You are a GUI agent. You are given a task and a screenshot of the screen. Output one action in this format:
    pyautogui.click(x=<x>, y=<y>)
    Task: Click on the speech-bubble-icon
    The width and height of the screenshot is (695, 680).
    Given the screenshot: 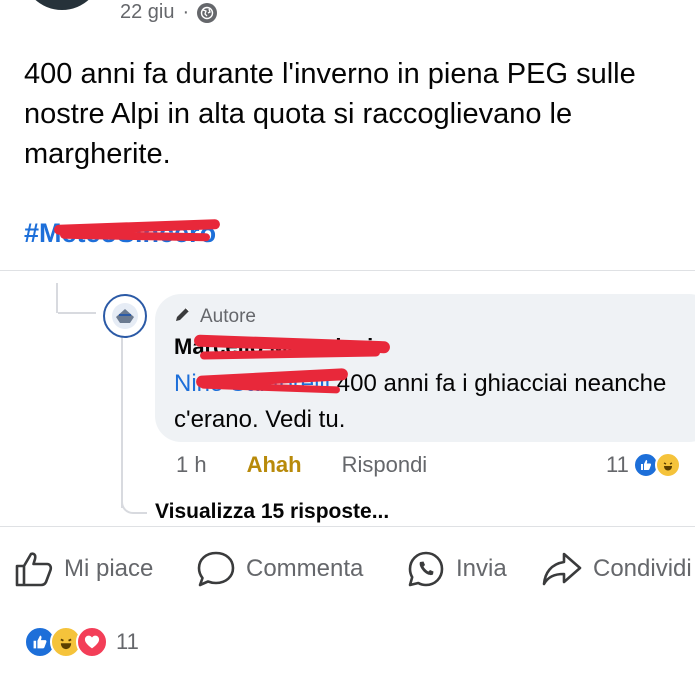 What is the action you would take?
    pyautogui.click(x=216, y=569)
    